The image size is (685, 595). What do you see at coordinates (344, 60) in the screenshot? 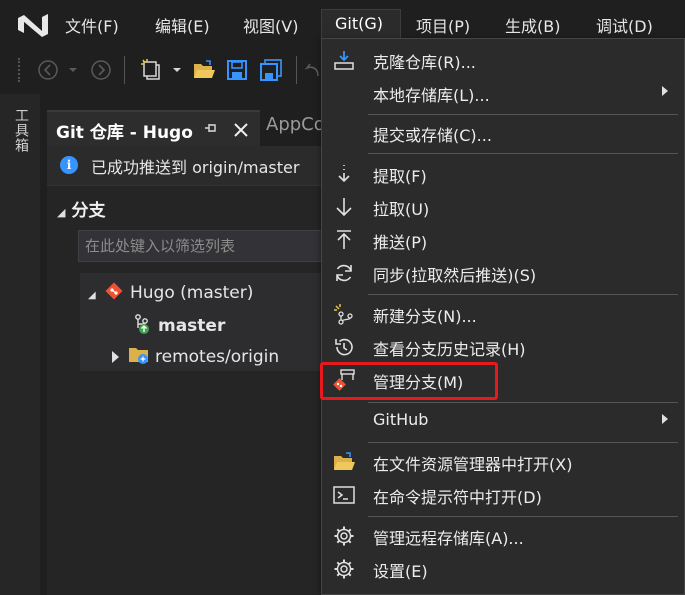
I see `clone-icon` at bounding box center [344, 60].